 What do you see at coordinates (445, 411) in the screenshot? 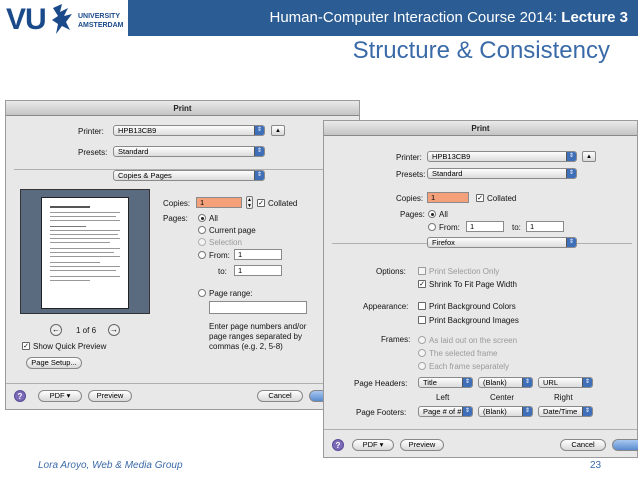
I see `footer-left-select: Page # of # ⇕` at bounding box center [445, 411].